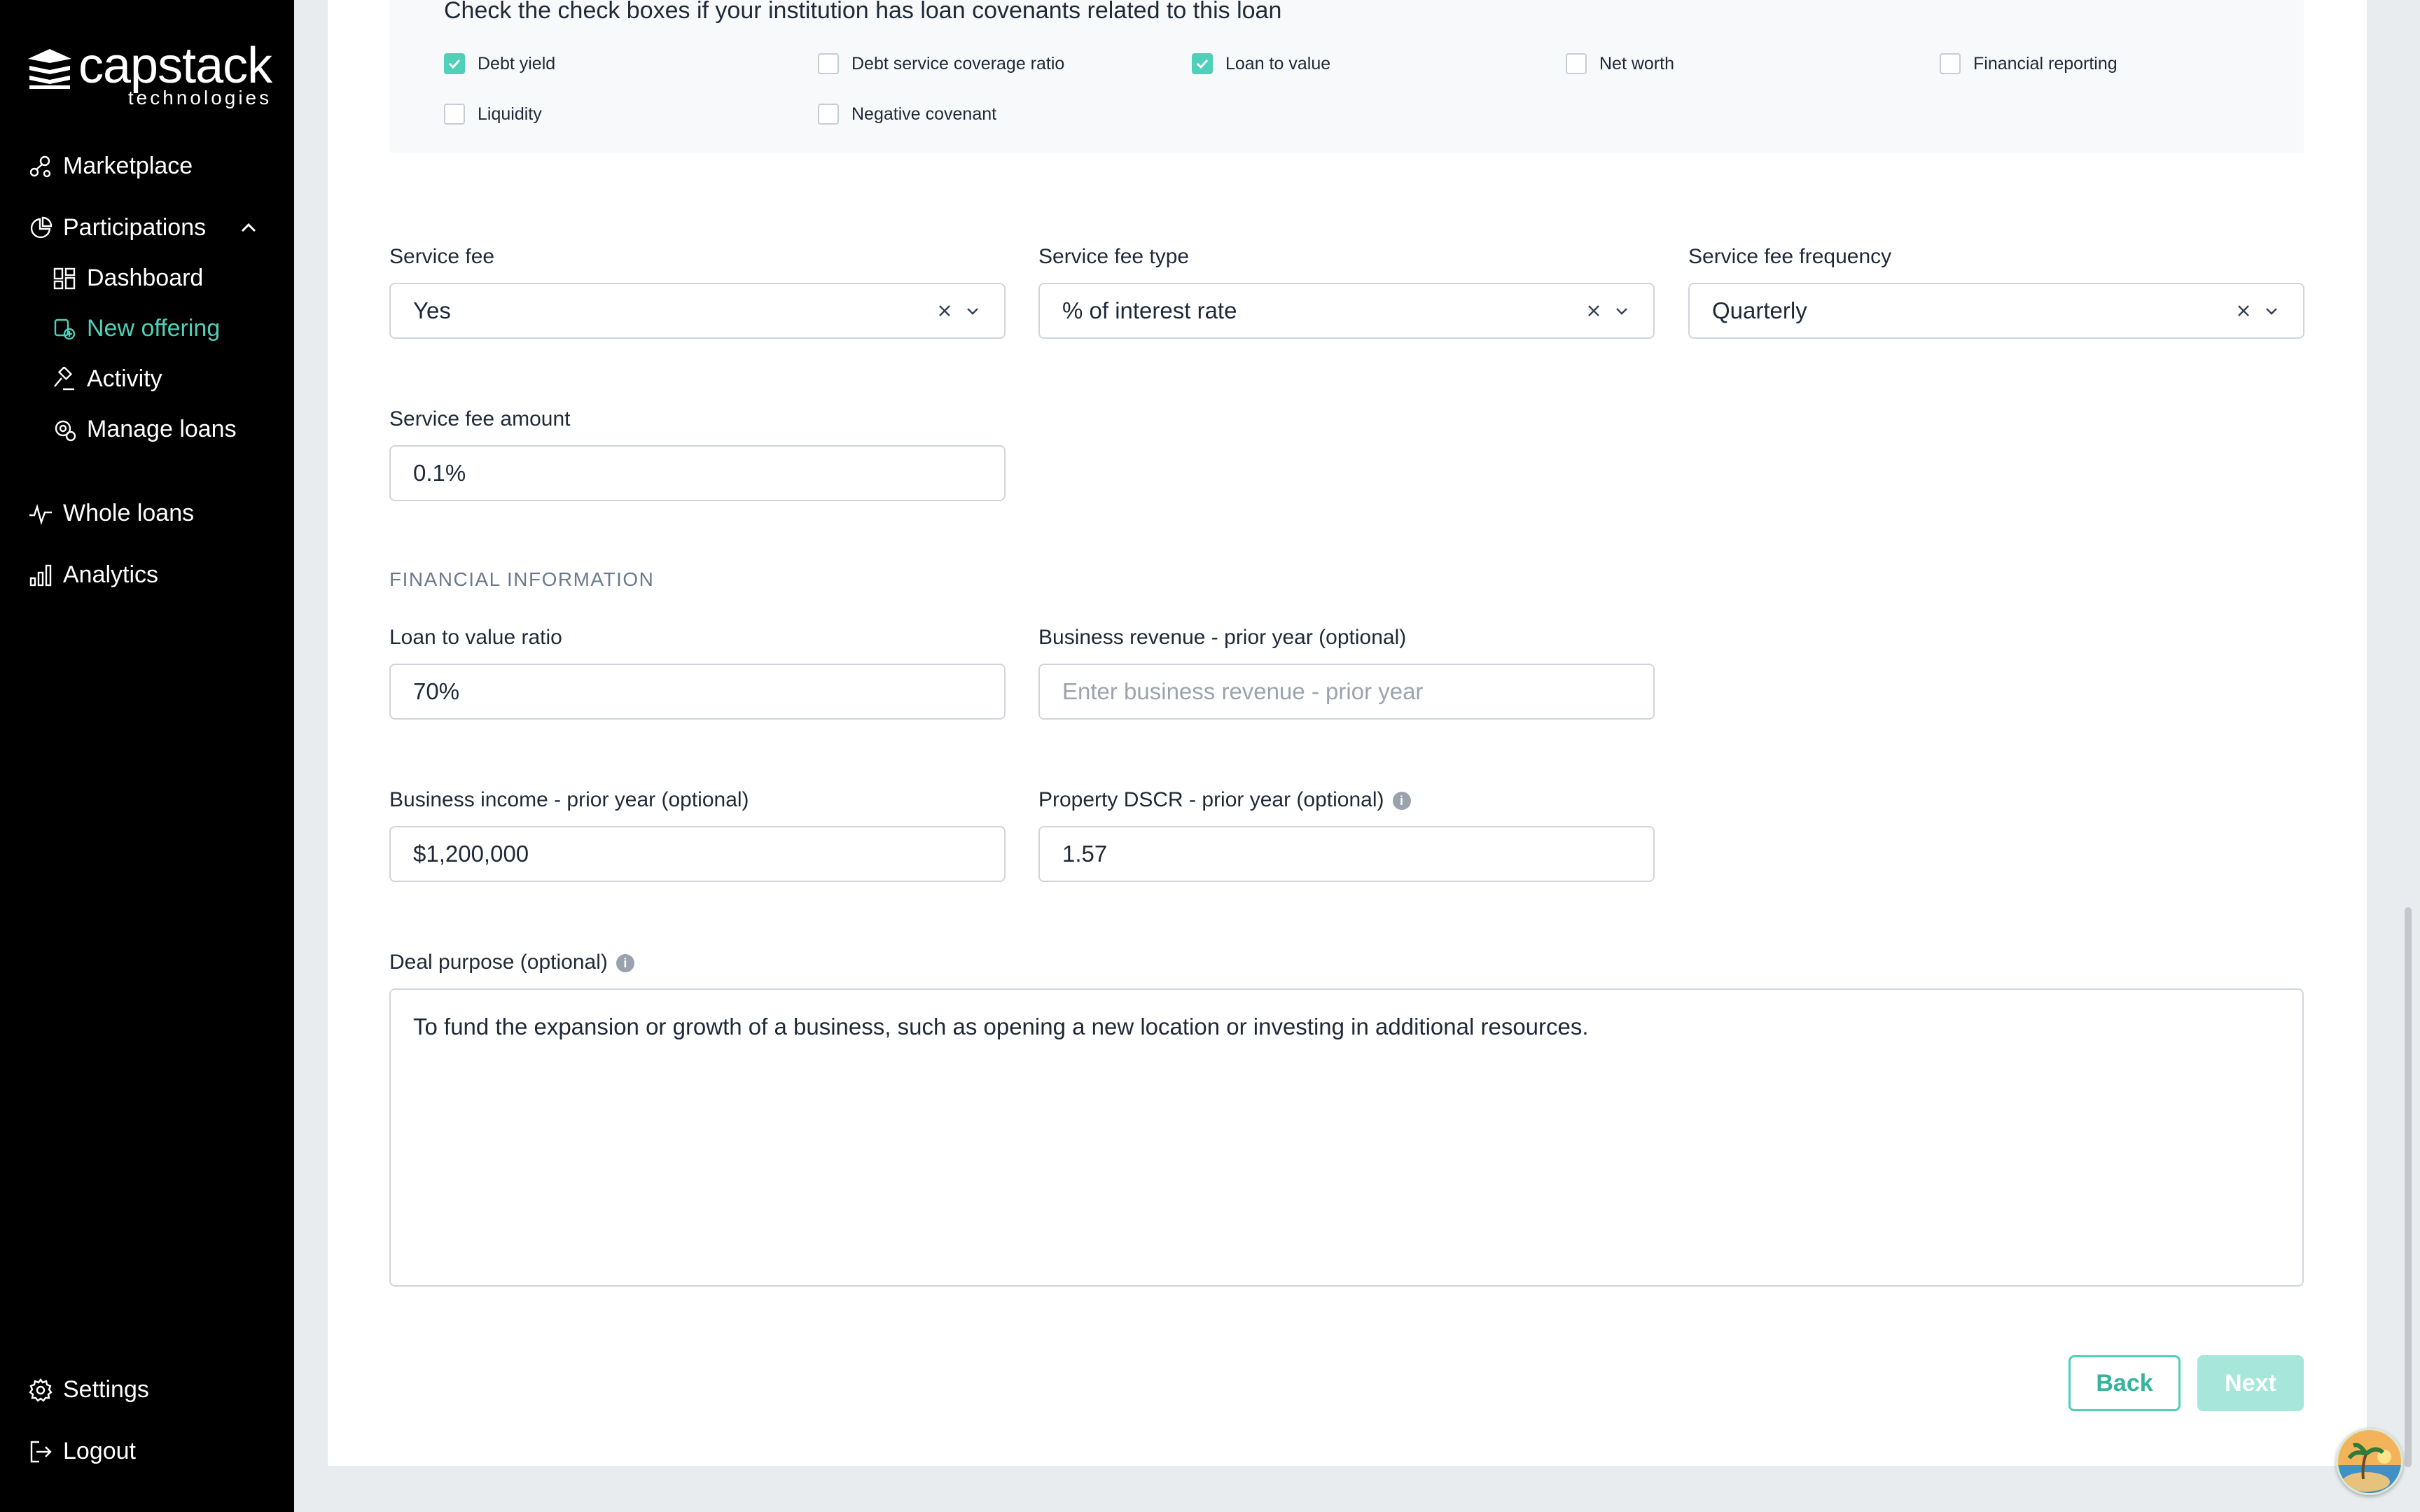  Describe the element at coordinates (1346, 311) in the screenshot. I see `service-fee-type-select: % of interest rate` at that location.